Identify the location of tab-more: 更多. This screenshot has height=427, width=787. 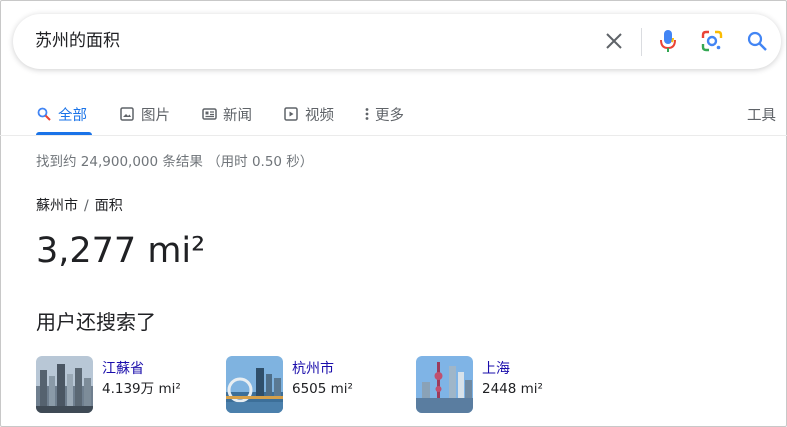
(383, 114).